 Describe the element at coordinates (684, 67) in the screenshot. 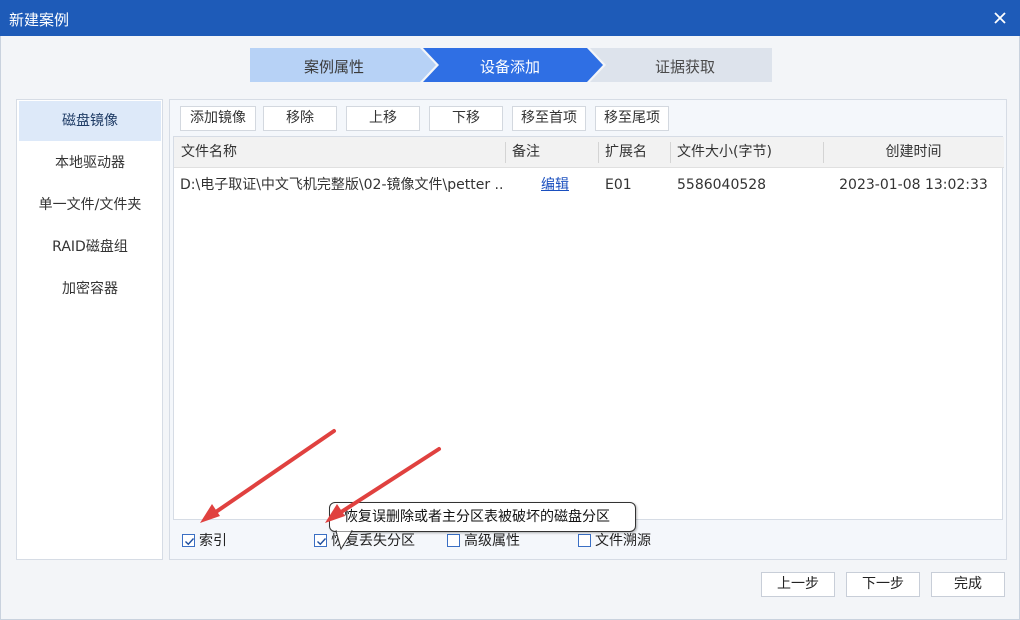

I see `step-evidence-acquisition: 证据获取` at that location.